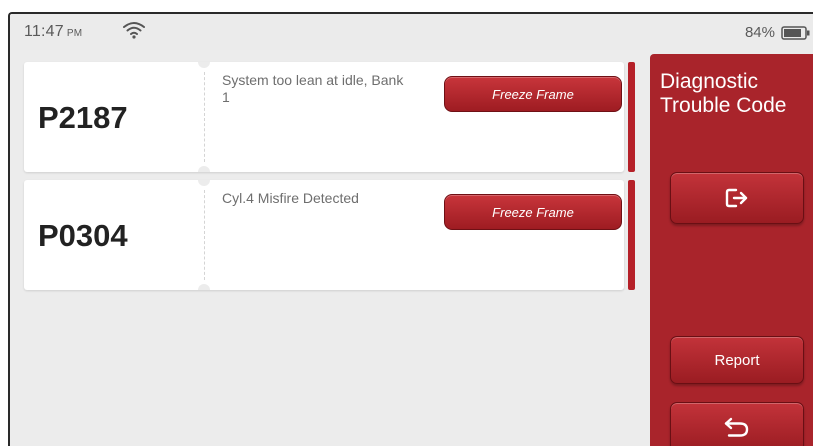 This screenshot has width=813, height=446. I want to click on status-time: 11:47 PM, so click(53, 32).